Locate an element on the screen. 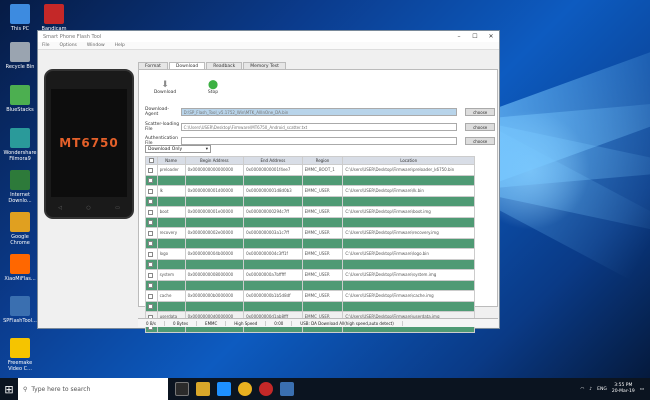  cell-end: 0x00000000b1b5d8df is located at coordinates (273, 296).